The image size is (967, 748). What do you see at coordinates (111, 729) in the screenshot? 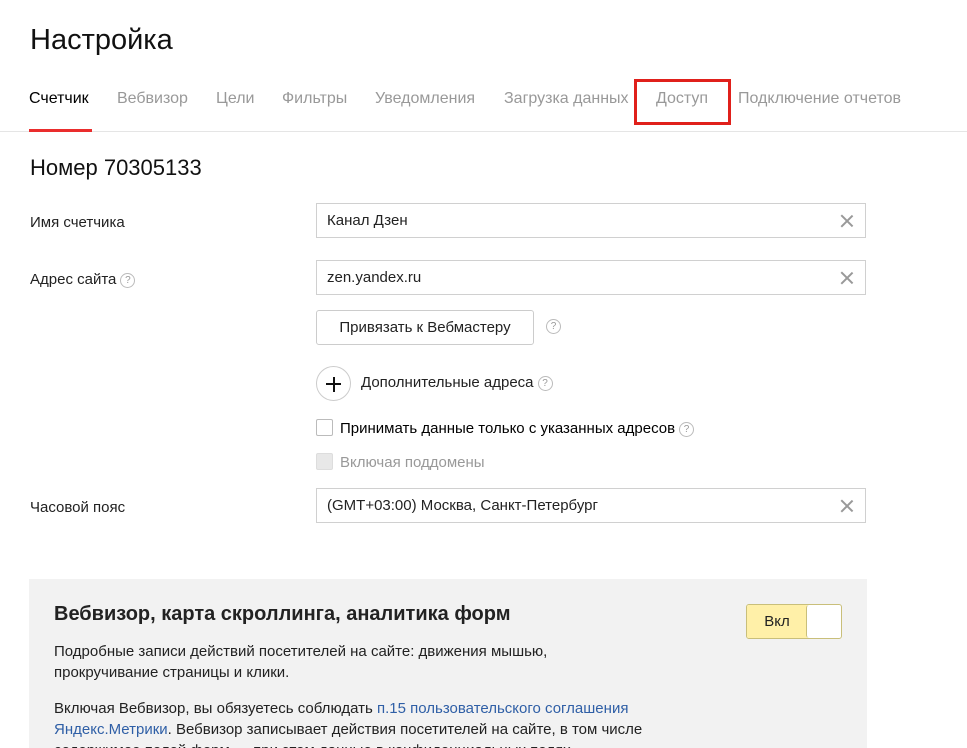
I see `metrika-link: Яндекс.Метрики` at bounding box center [111, 729].